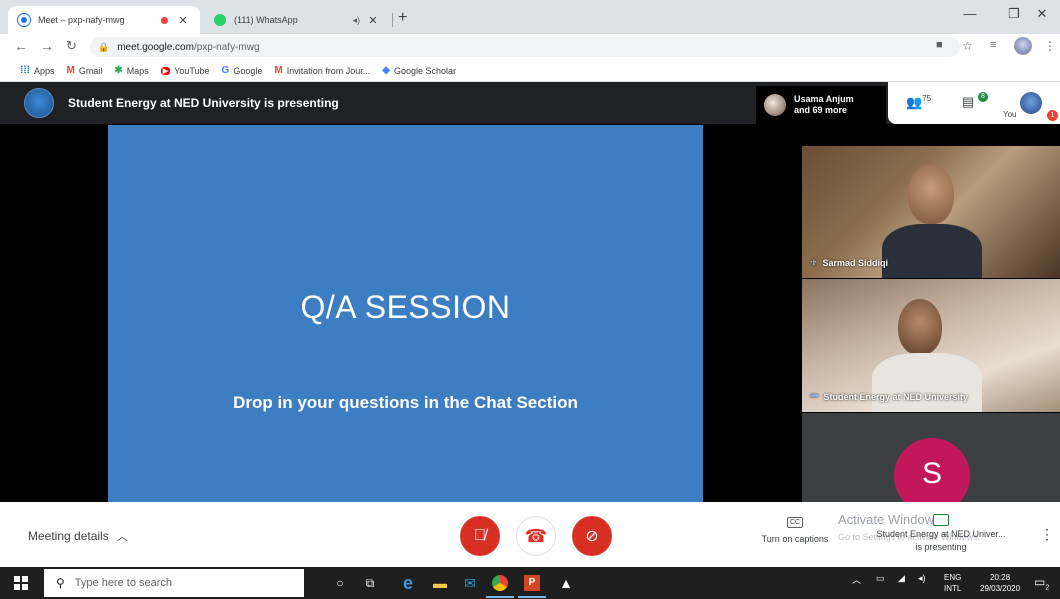 Image resolution: width=1060 pixels, height=599 pixels. What do you see at coordinates (856, 579) in the screenshot?
I see `show-hidden-icons-icon: ︿` at bounding box center [856, 579].